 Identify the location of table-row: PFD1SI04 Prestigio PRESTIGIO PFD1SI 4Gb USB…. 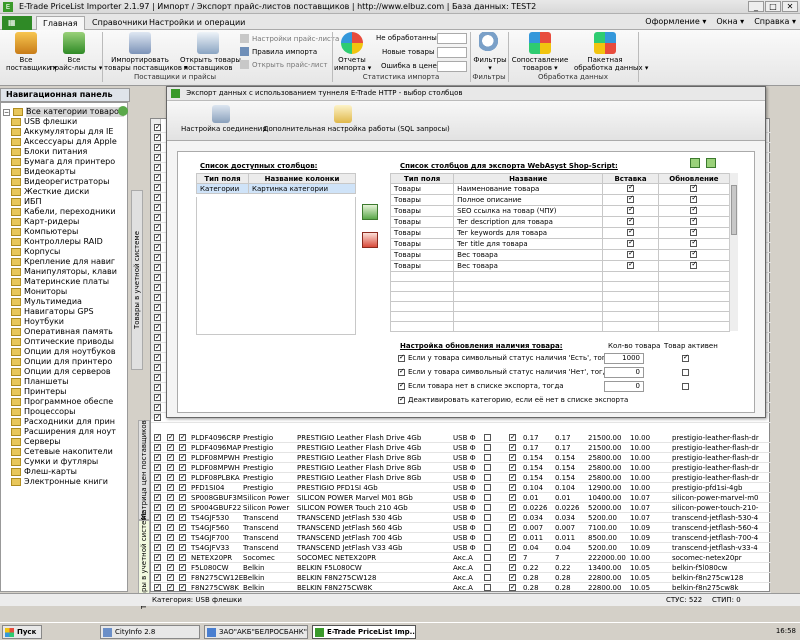
(461, 488).